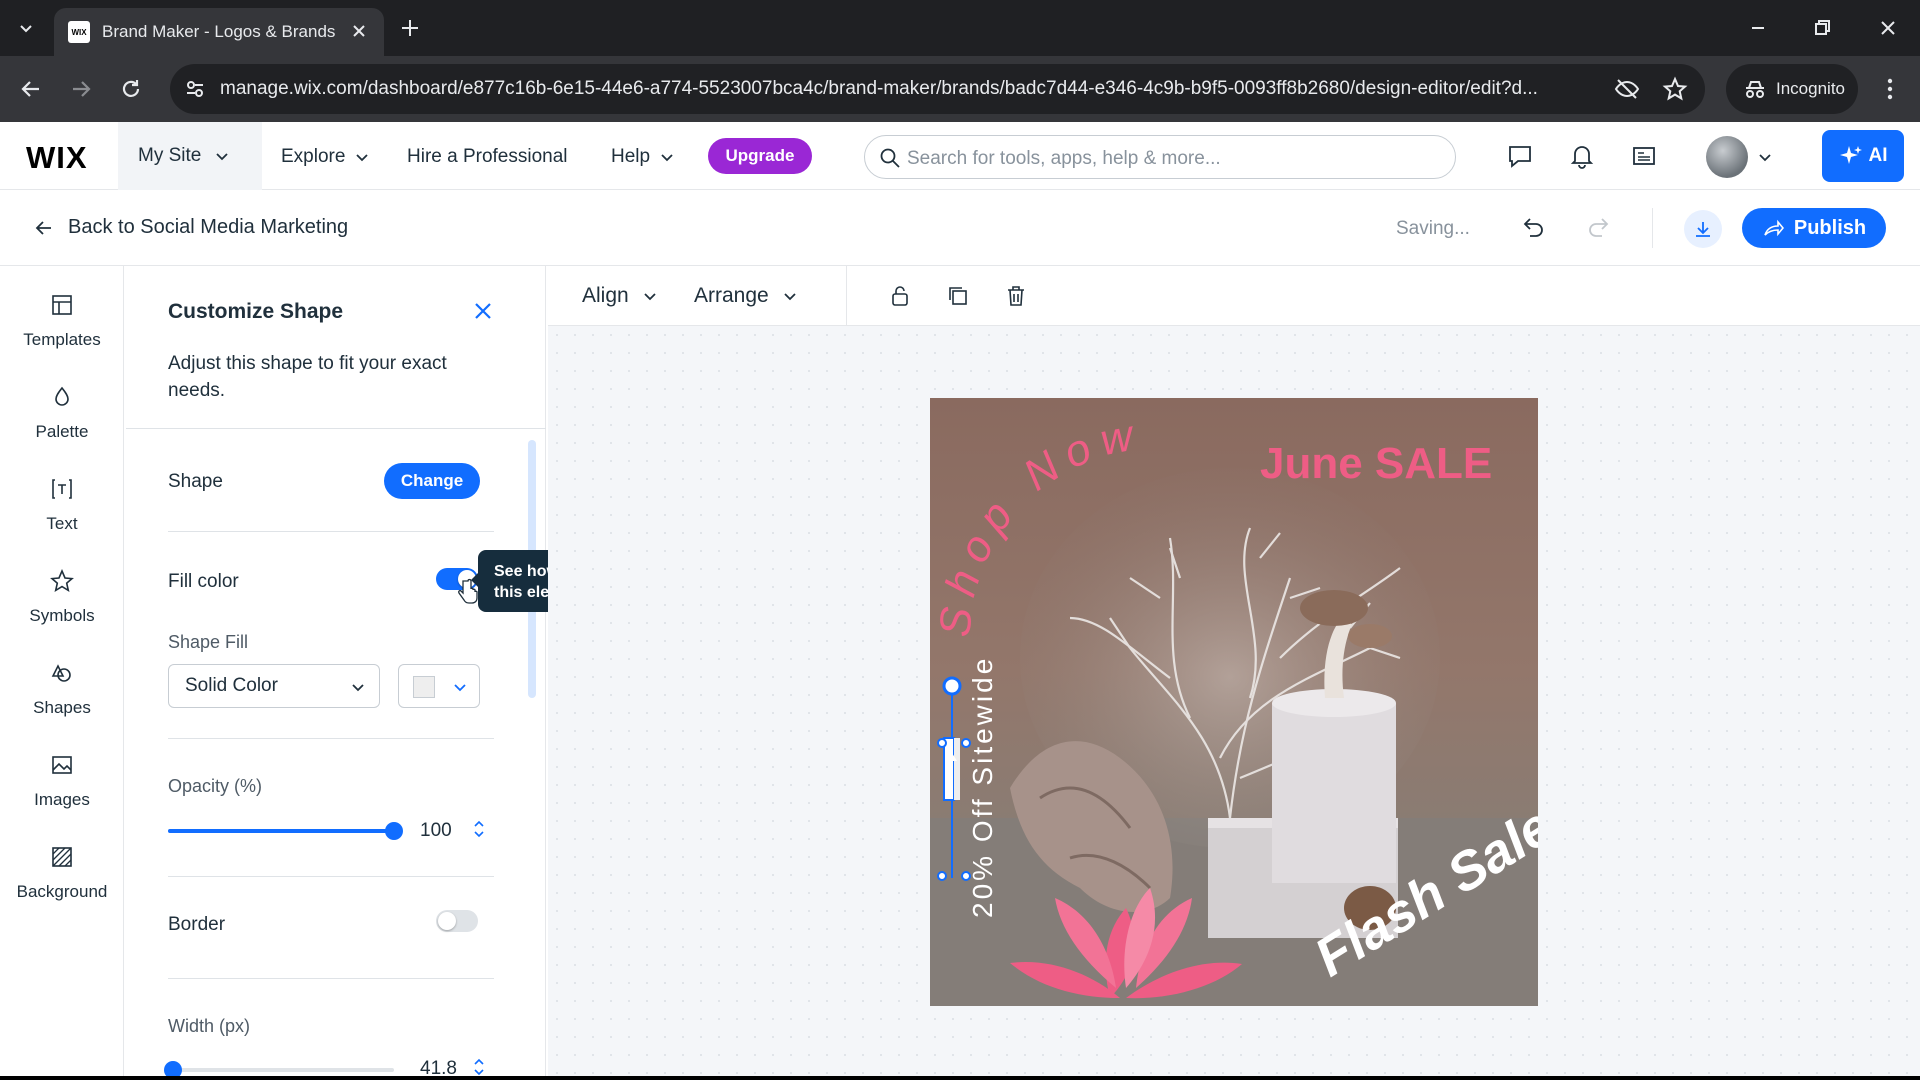 This screenshot has height=1080, width=1920. I want to click on browser-tab: WIX Brand Maker - Logos & Brands, so click(219, 32).